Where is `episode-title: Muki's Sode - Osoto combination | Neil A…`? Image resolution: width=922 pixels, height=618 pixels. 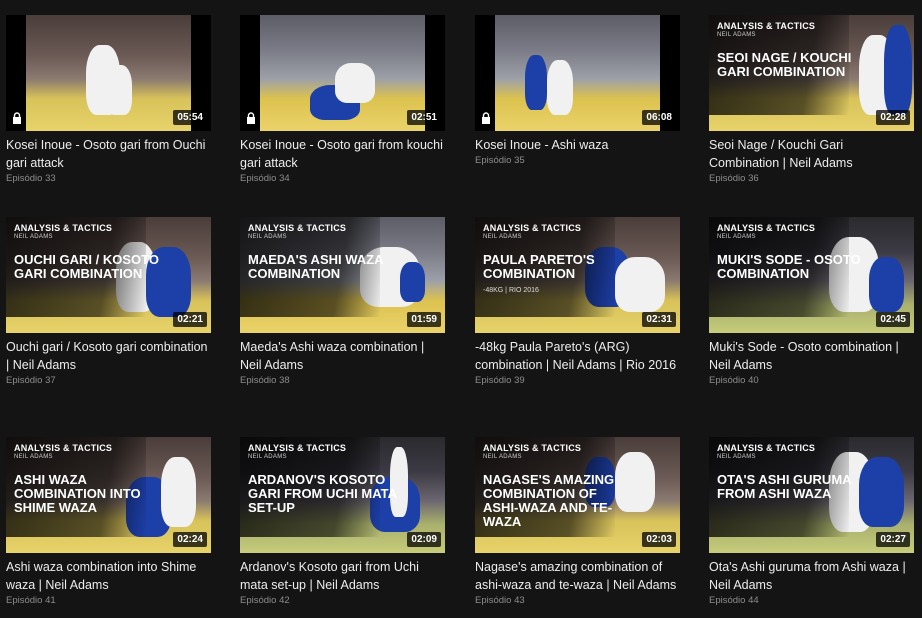 episode-title: Muki's Sode - Osoto combination | Neil A… is located at coordinates (811, 356).